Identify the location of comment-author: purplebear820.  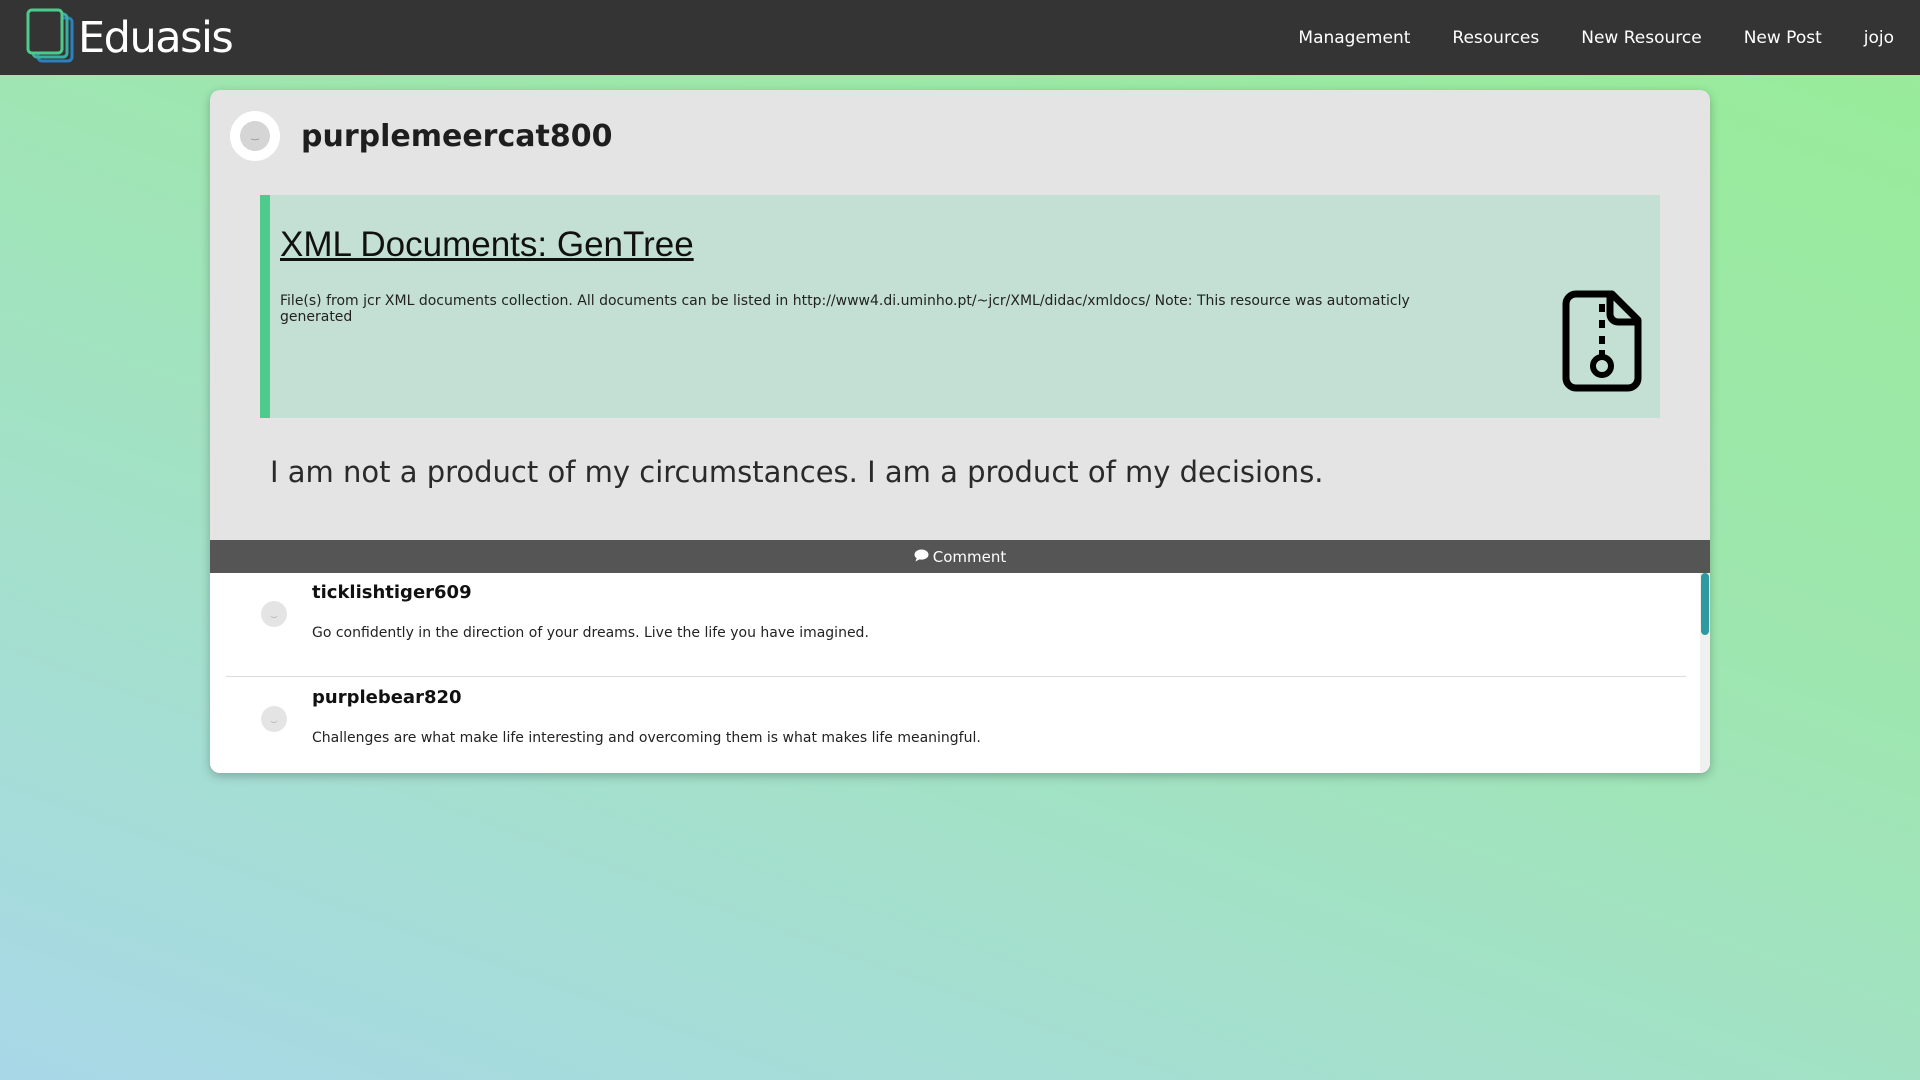
(387, 697).